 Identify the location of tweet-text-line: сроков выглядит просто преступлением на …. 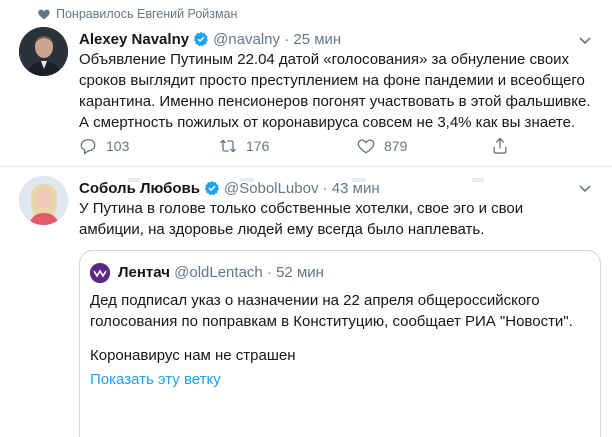
(332, 80).